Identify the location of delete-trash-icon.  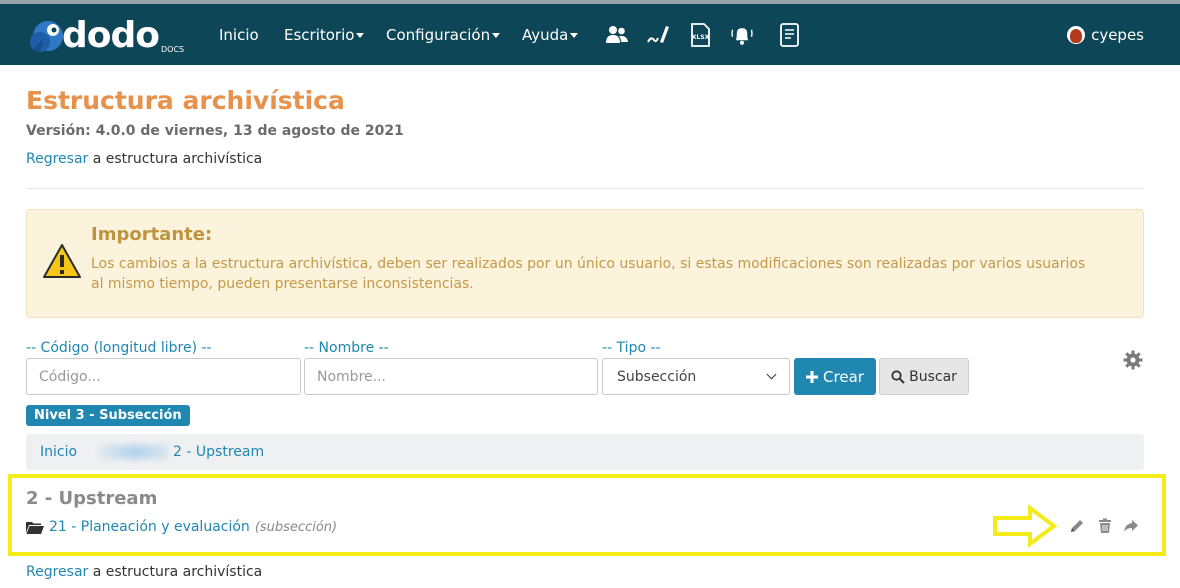
(1105, 526).